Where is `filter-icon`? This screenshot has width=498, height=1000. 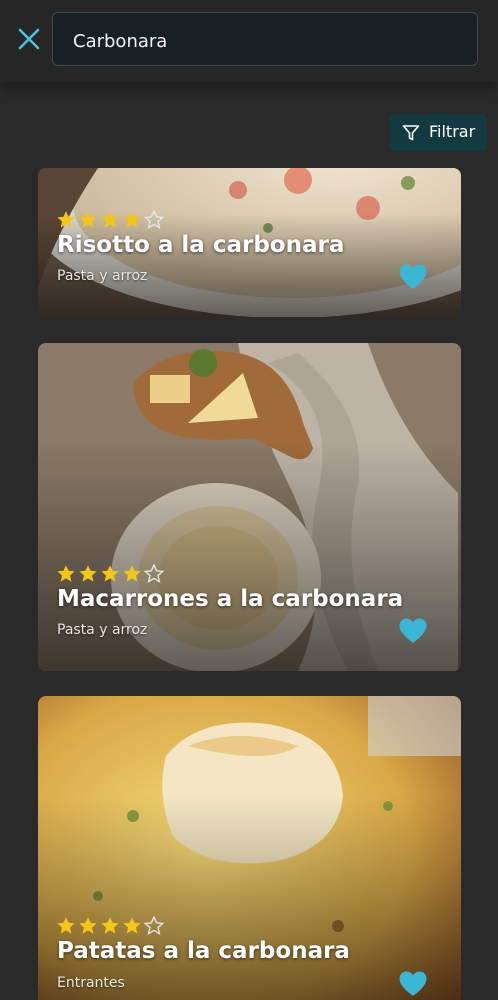 filter-icon is located at coordinates (411, 133).